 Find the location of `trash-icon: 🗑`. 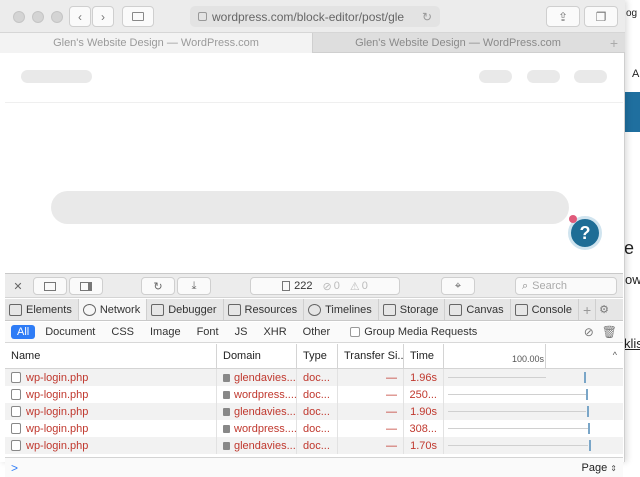

trash-icon: 🗑 is located at coordinates (609, 332).